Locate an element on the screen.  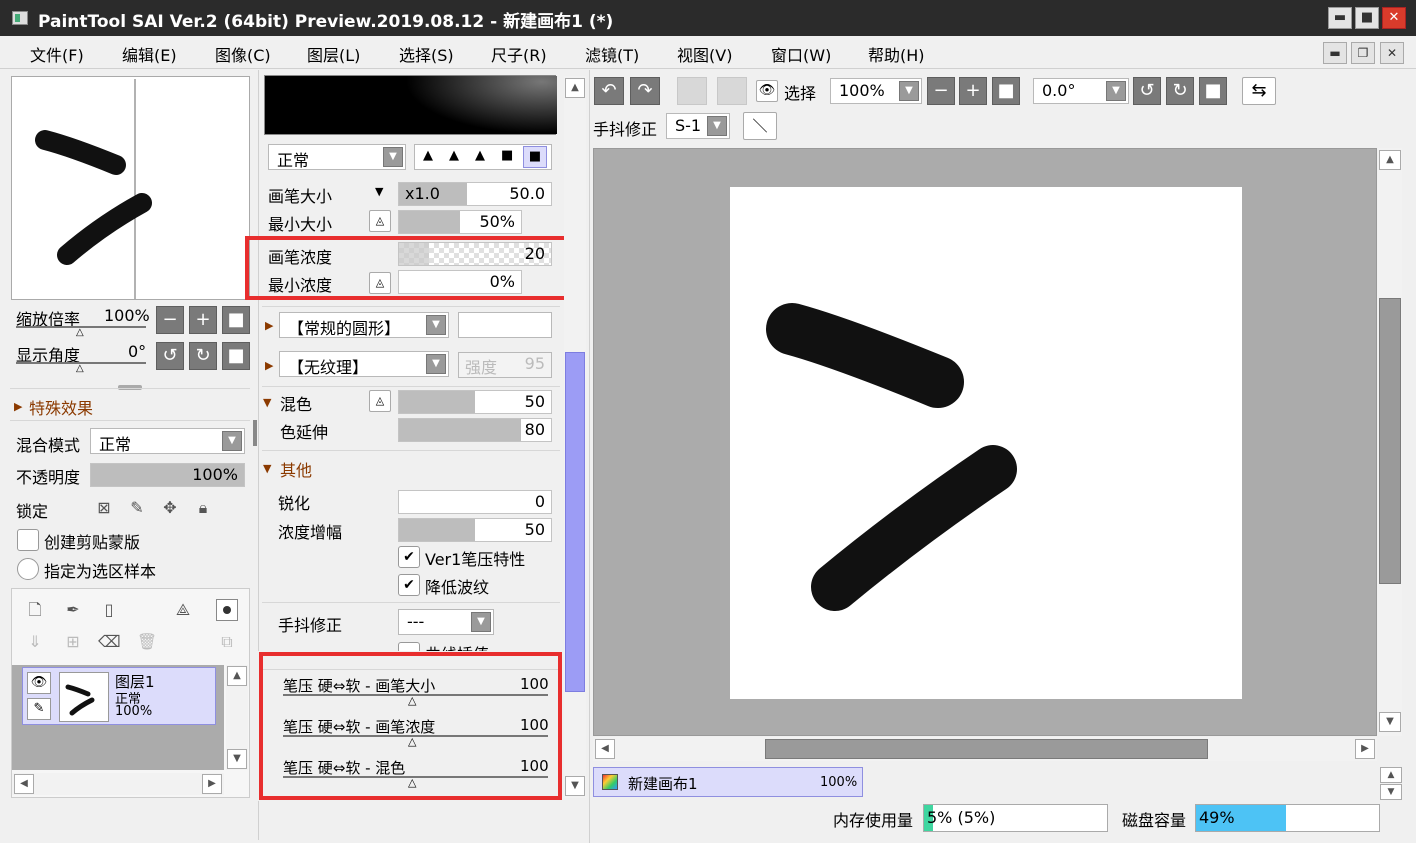
tip-shape-3-icon: ▲ is located at coordinates (480, 155).